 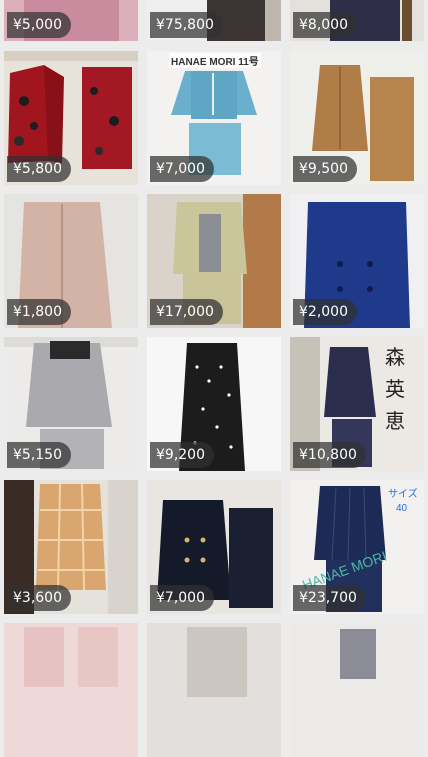 What do you see at coordinates (71, 547) in the screenshot?
I see `listing-tile: ¥3,600` at bounding box center [71, 547].